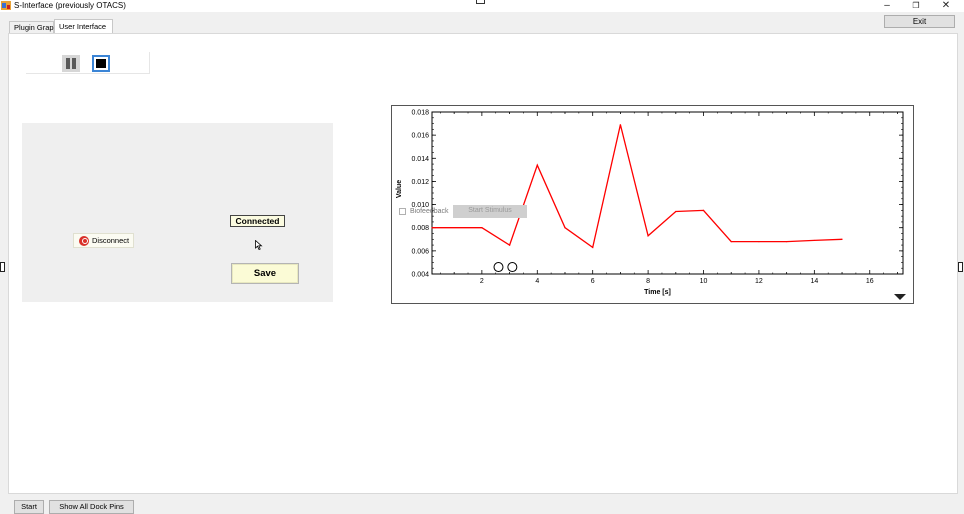 This screenshot has width=964, height=514. Describe the element at coordinates (657, 292) in the screenshot. I see `x-axis-label: Time [s]` at that location.